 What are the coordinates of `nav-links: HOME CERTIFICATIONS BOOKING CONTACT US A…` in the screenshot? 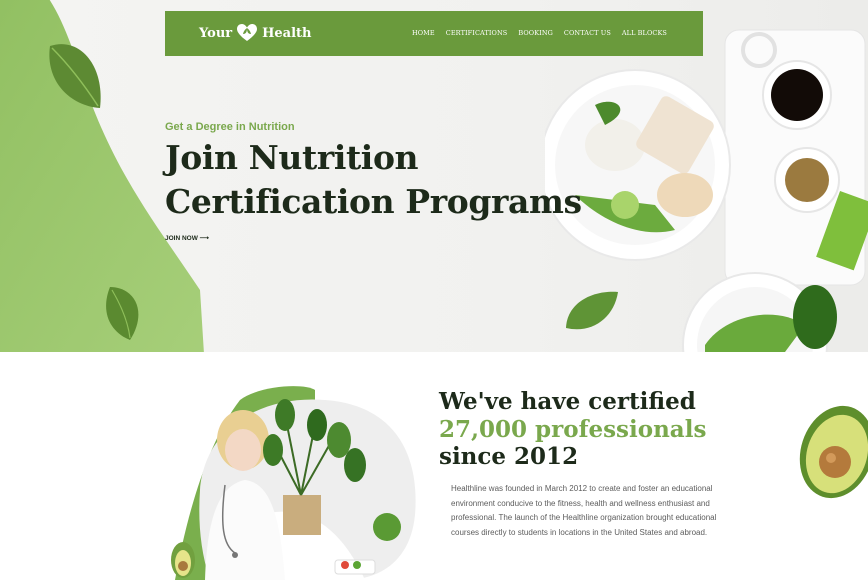 It's located at (539, 33).